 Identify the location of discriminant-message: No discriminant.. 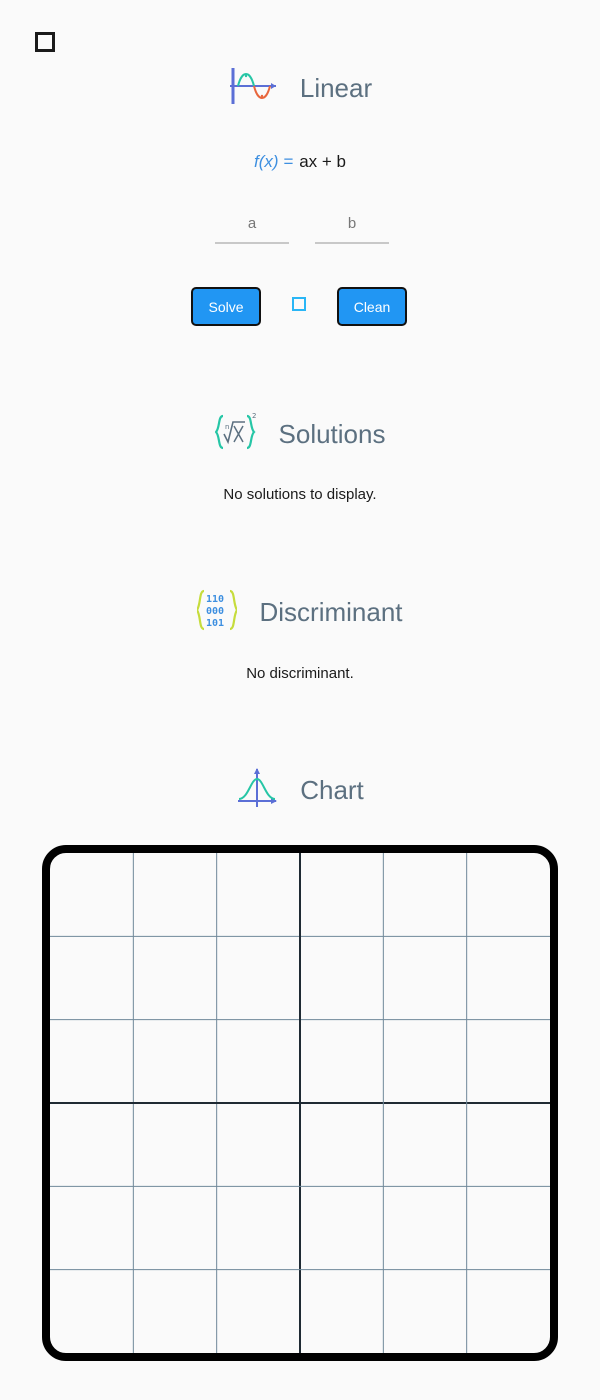
(300, 673).